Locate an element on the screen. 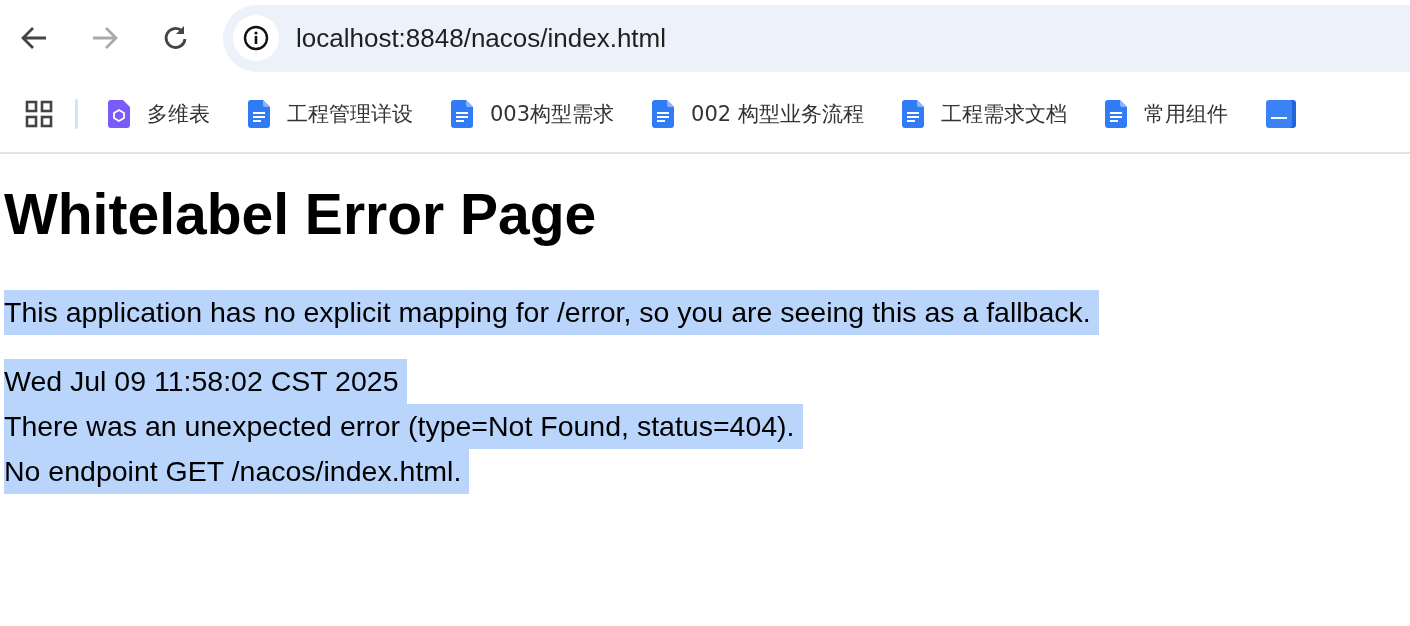 This screenshot has width=1410, height=626. address-bar: localhost:8848/nacos/index.html is located at coordinates (816, 38).